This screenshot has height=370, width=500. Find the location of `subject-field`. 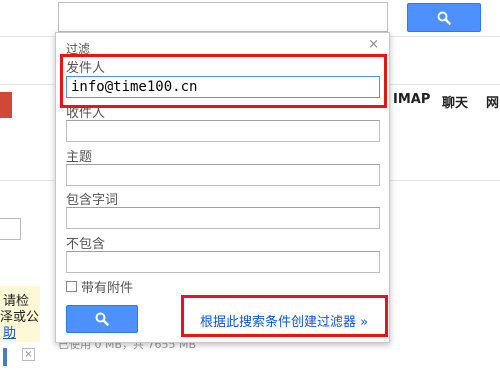

subject-field is located at coordinates (223, 175).